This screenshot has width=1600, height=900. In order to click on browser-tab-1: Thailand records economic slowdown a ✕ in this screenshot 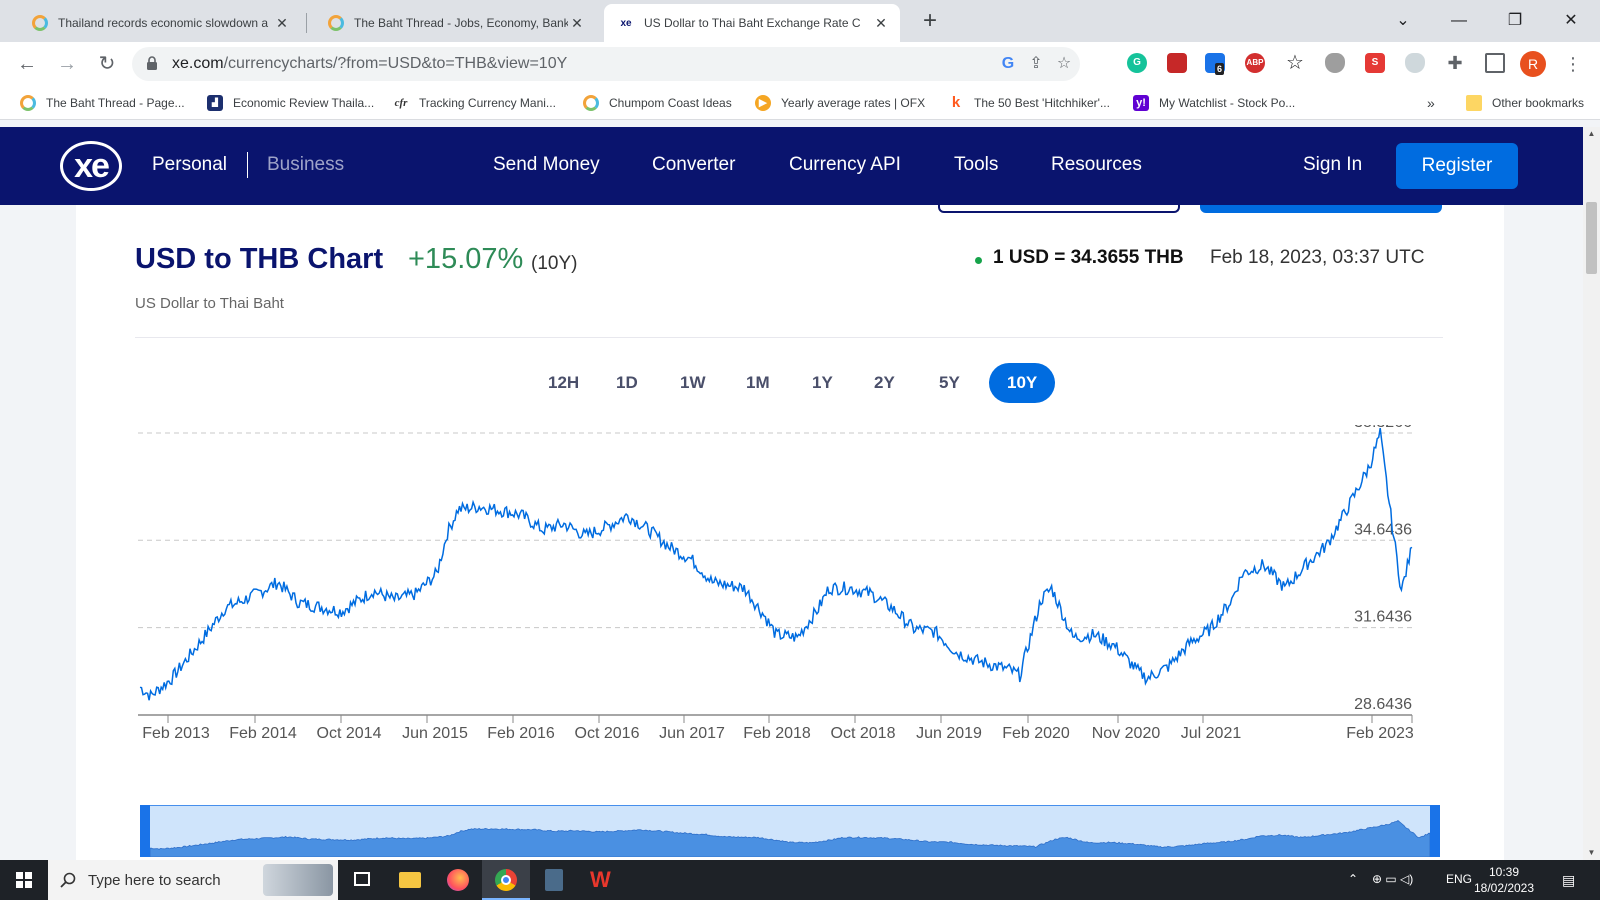, I will do `click(159, 23)`.